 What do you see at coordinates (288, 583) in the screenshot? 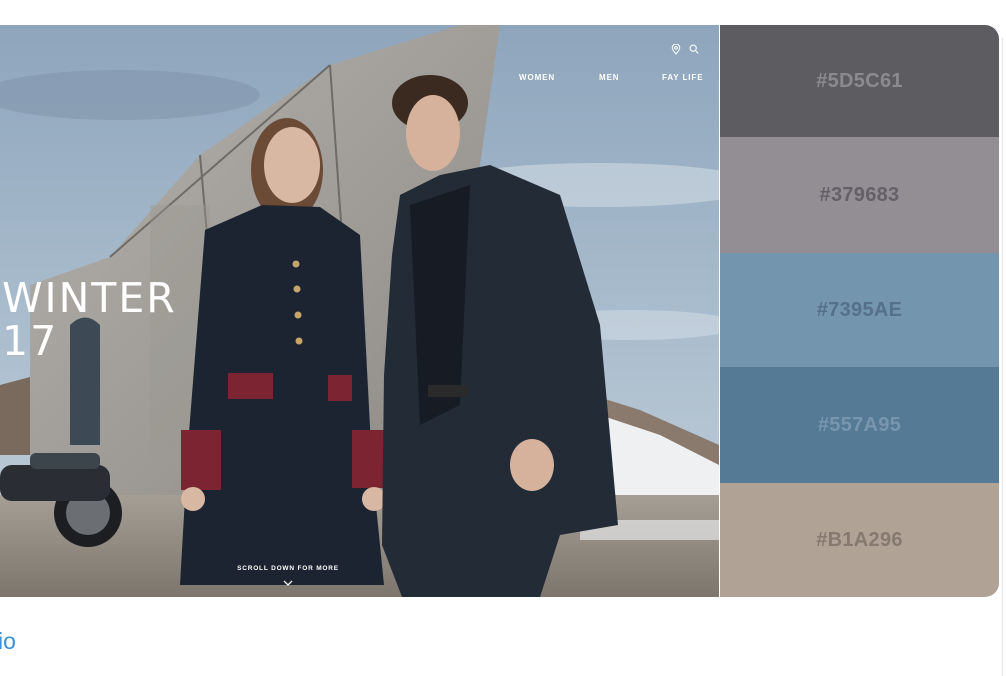
I see `chevron-down-icon` at bounding box center [288, 583].